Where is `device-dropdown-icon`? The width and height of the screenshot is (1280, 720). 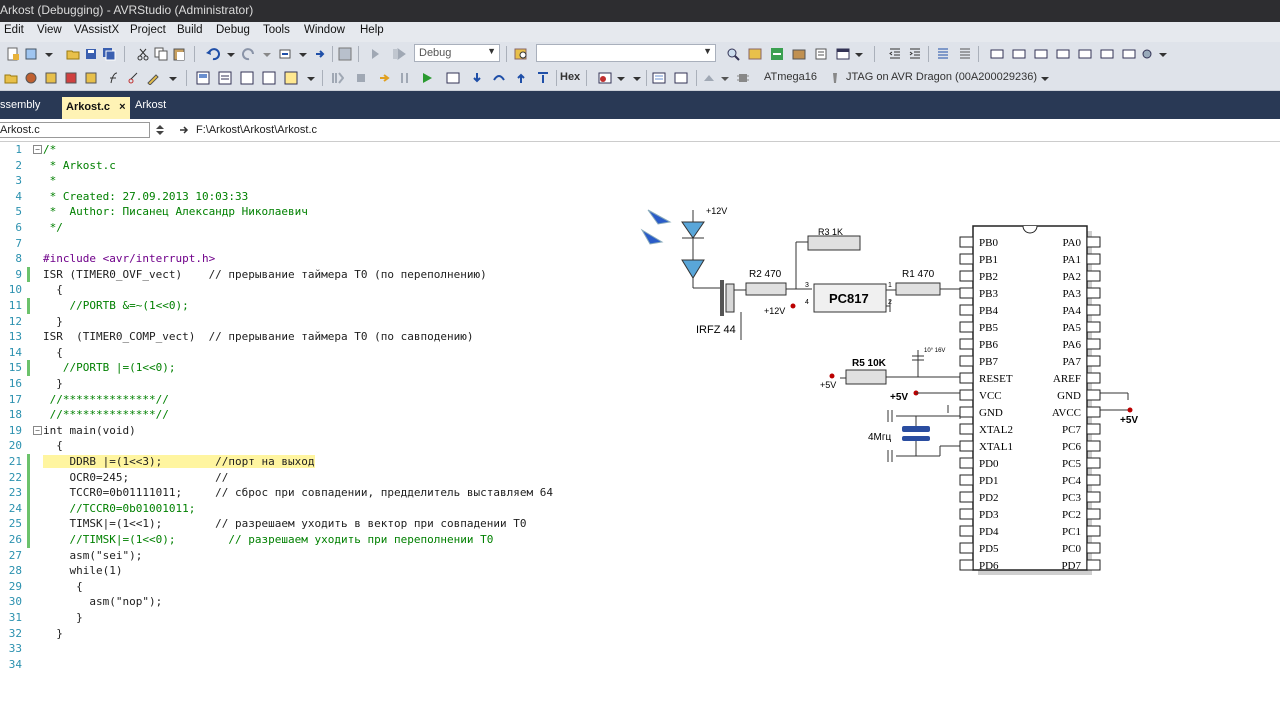
device-dropdown-icon is located at coordinates (725, 78).